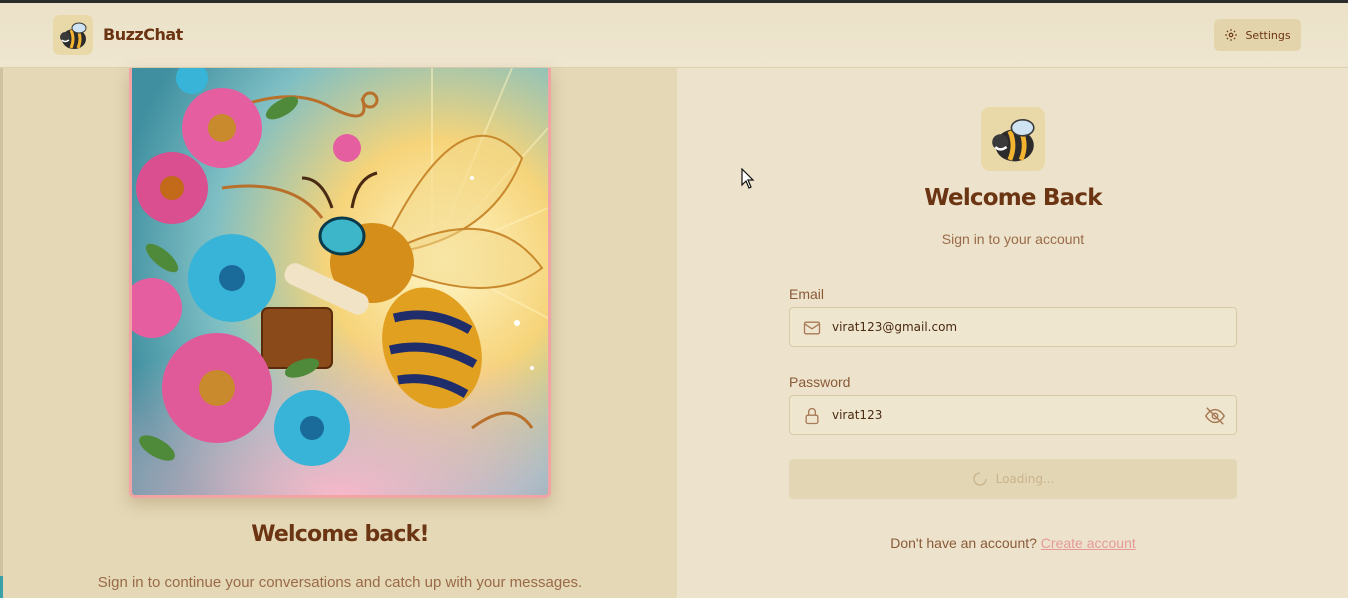  Describe the element at coordinates (340, 534) in the screenshot. I see `hero-title: Welcome back!` at that location.